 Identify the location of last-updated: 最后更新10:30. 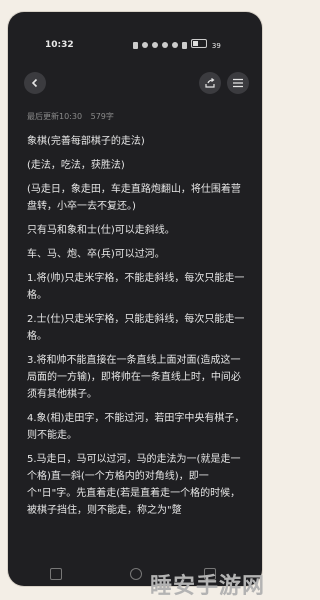
(55, 116).